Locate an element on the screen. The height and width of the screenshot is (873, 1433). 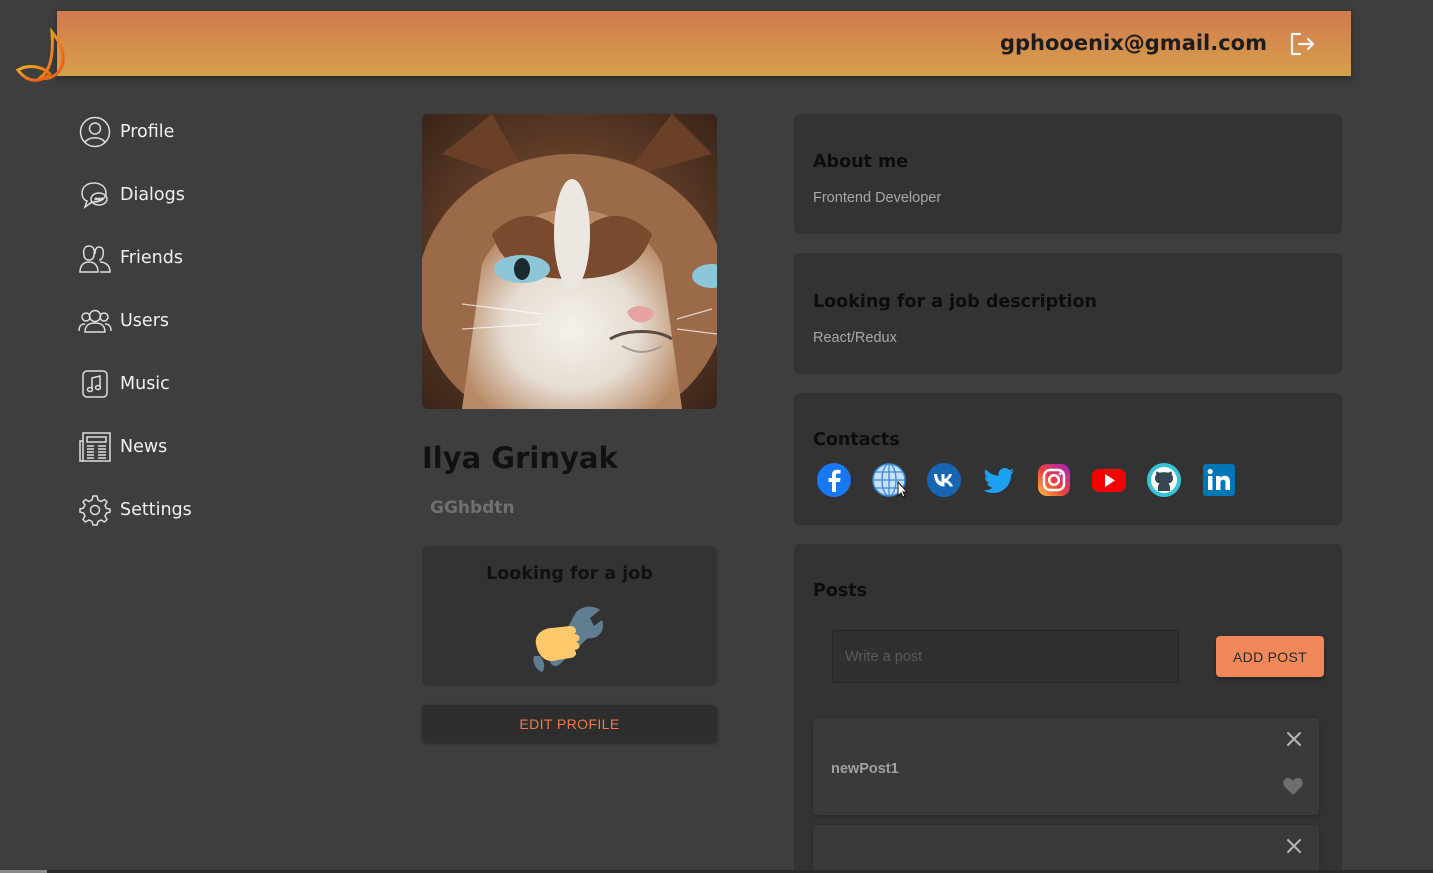
music-icon is located at coordinates (95, 384).